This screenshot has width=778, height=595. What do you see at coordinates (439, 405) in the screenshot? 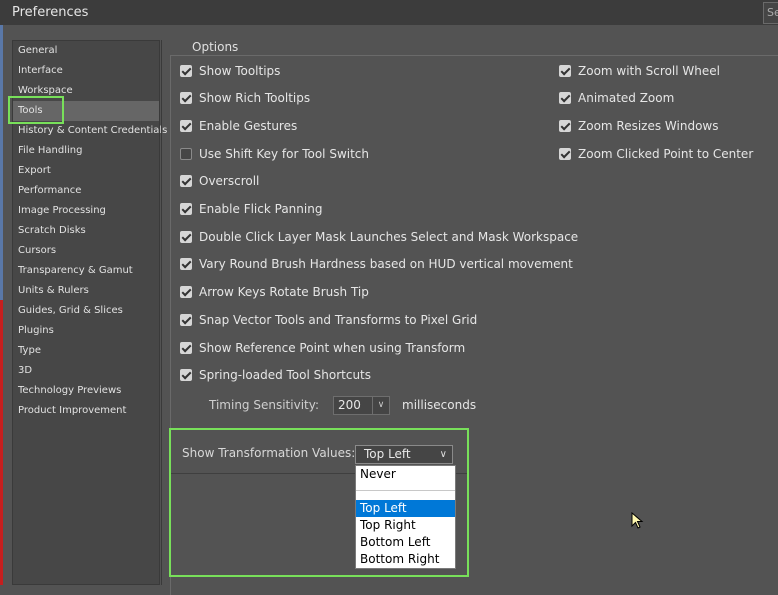
I see `milliseconds-label: milliseconds` at bounding box center [439, 405].